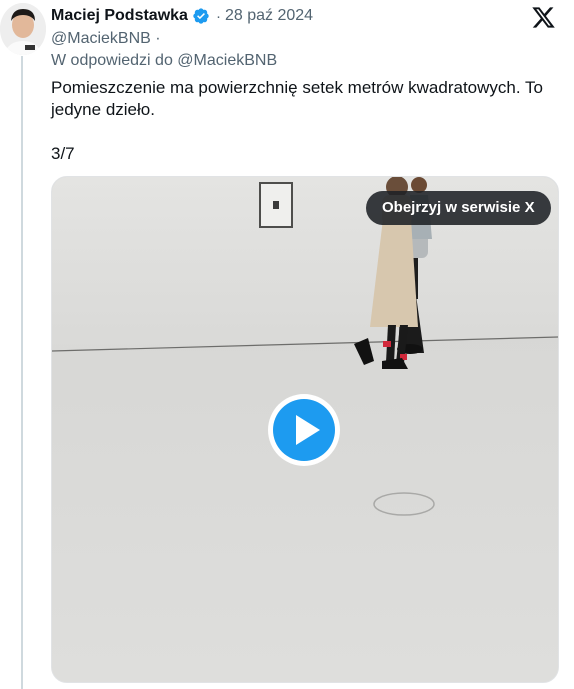 Image resolution: width=574 pixels, height=689 pixels. What do you see at coordinates (63, 153) in the screenshot?
I see `thread-counter: 3/7` at bounding box center [63, 153].